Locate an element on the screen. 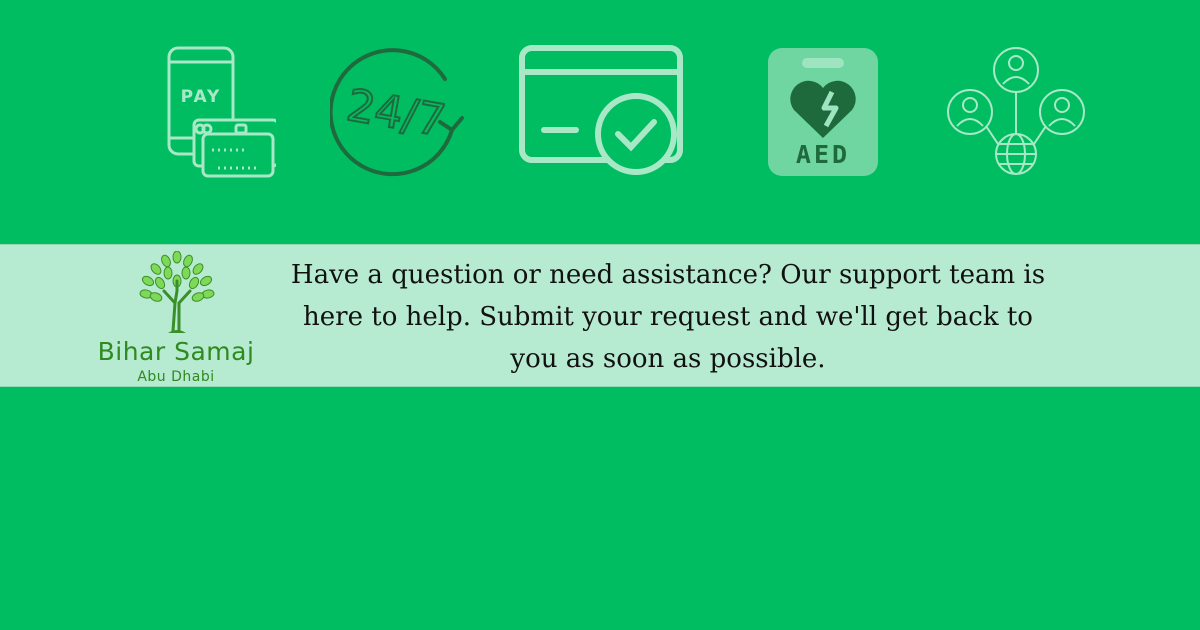 This screenshot has width=1200, height=630. card-verified-icon is located at coordinates (601, 110).